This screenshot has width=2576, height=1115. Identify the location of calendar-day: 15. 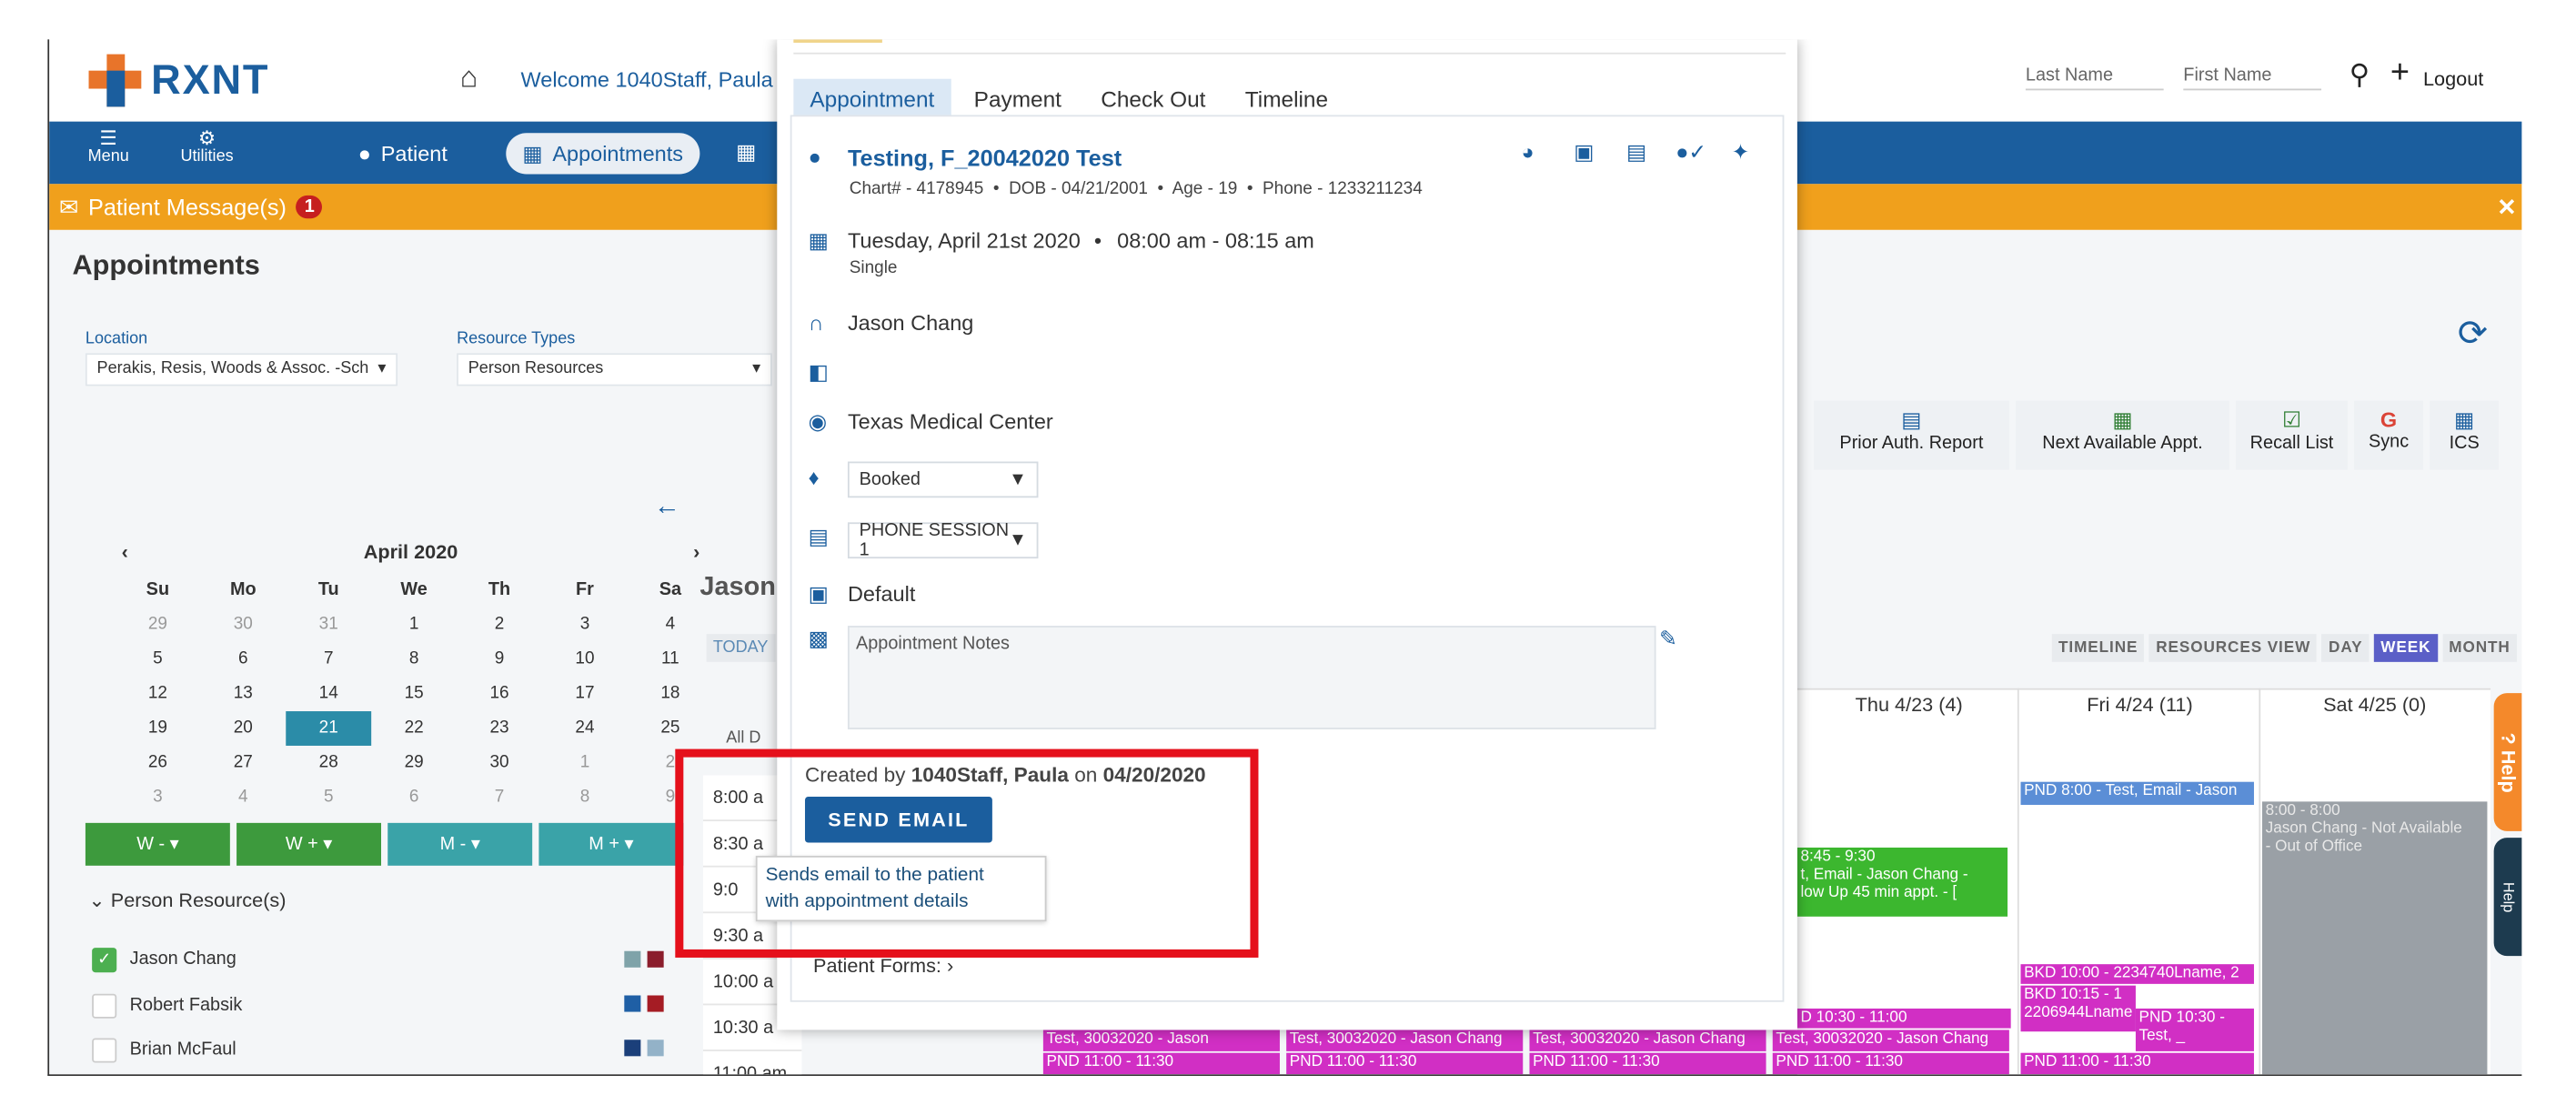
(414, 694).